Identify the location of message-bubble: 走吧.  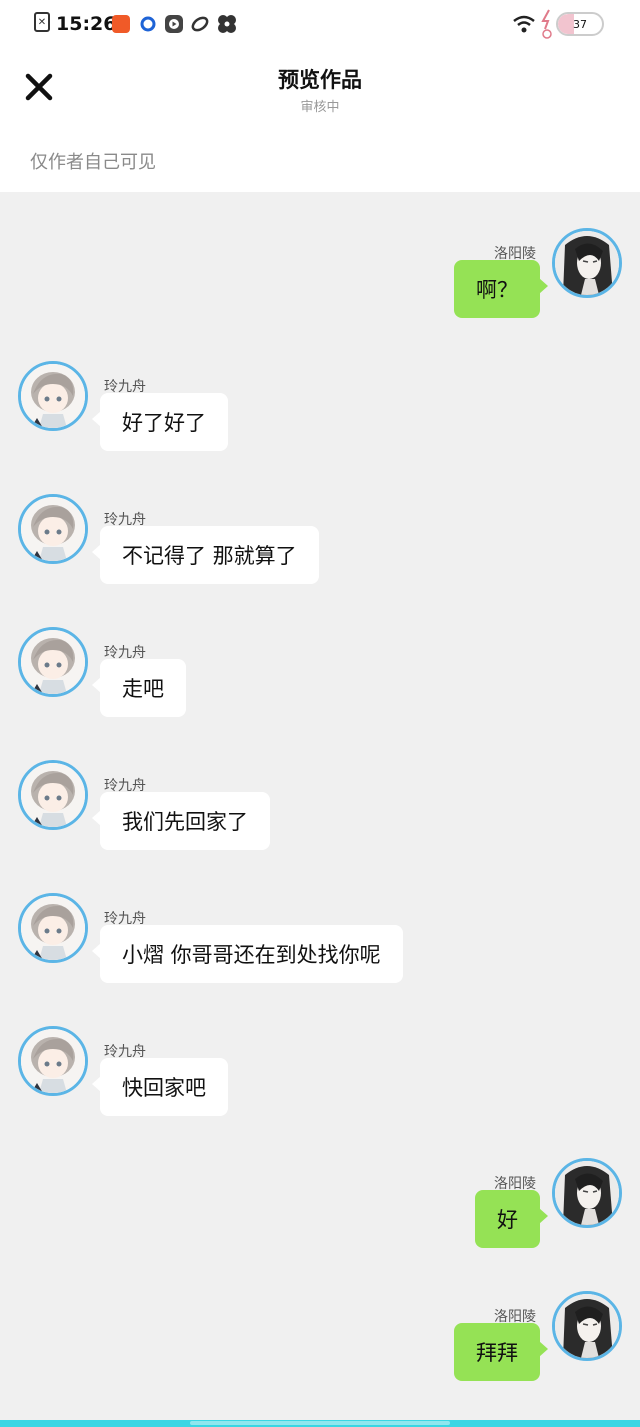
(139, 688).